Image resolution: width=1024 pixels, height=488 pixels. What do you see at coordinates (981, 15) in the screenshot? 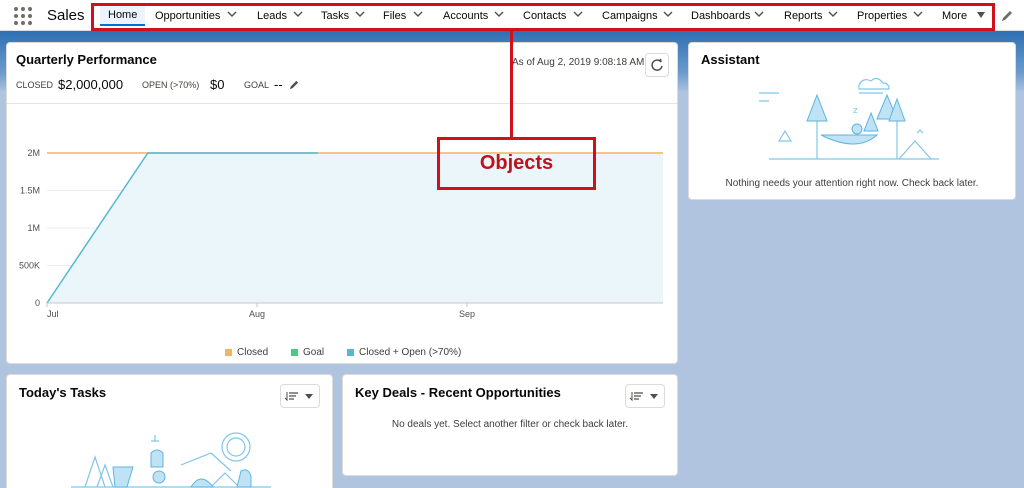
I see `caret-down-icon` at bounding box center [981, 15].